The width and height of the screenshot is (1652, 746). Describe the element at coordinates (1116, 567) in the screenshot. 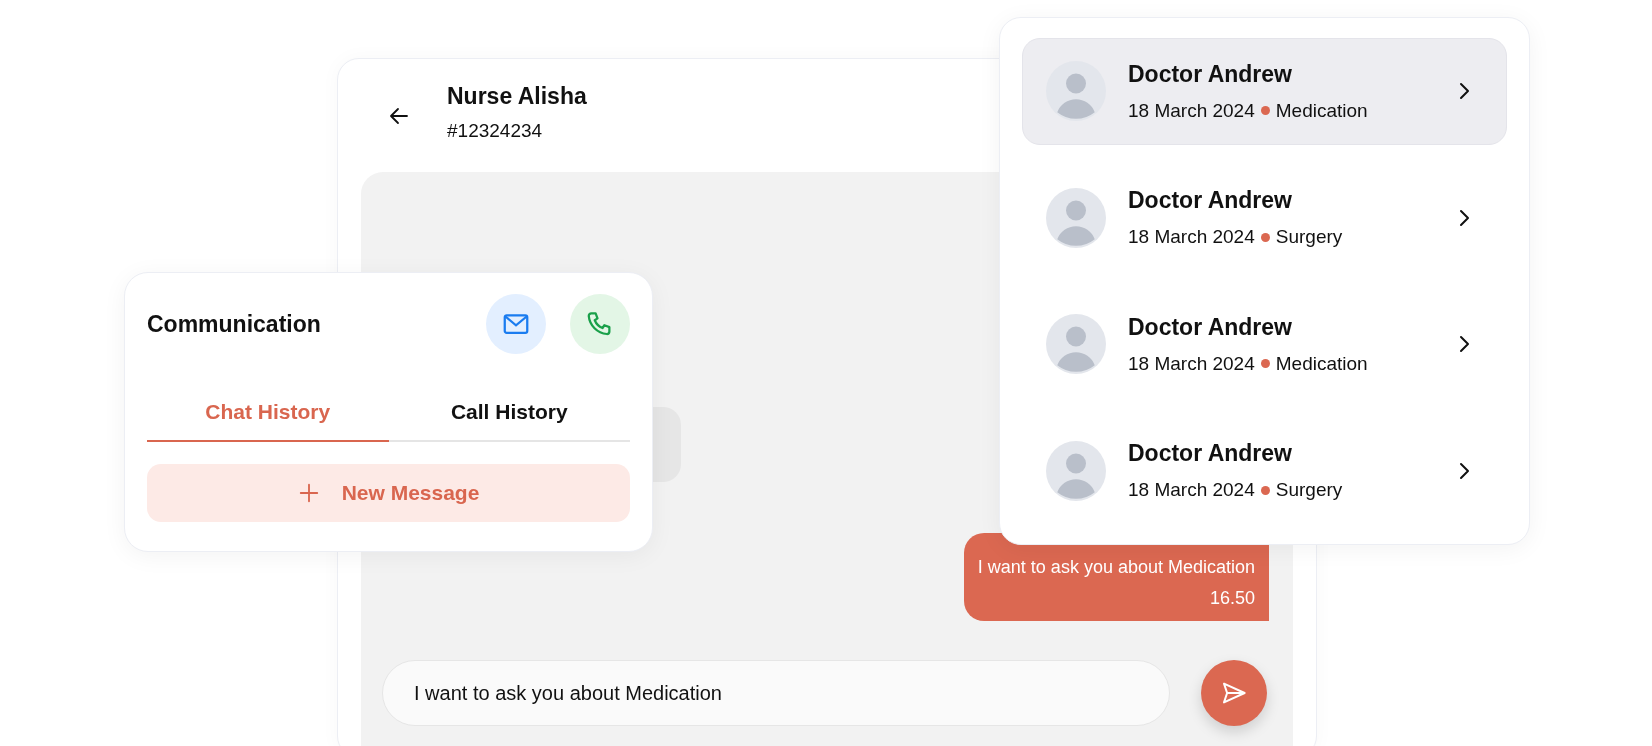

I see `message-text: I want to ask you about Medication` at that location.